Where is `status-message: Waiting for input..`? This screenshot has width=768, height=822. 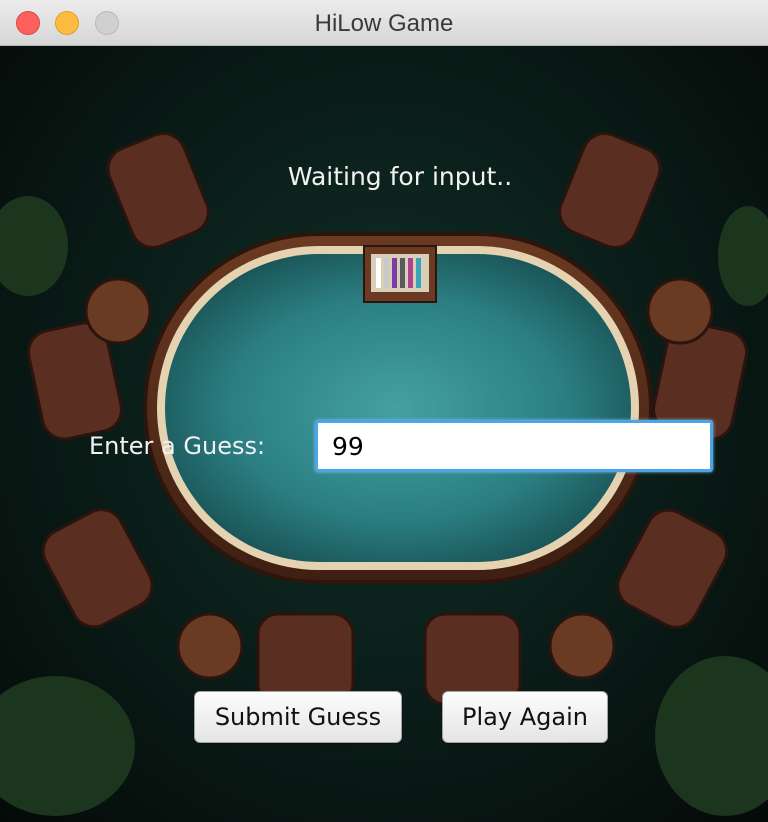 status-message: Waiting for input.. is located at coordinates (400, 176).